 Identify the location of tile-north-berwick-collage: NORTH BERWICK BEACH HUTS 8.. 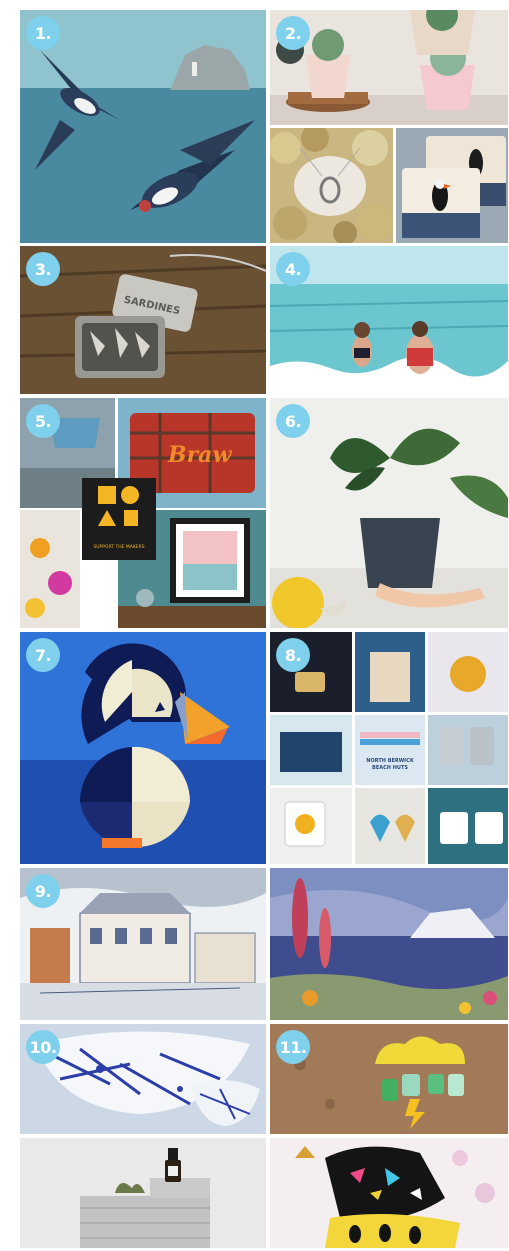
(389, 748).